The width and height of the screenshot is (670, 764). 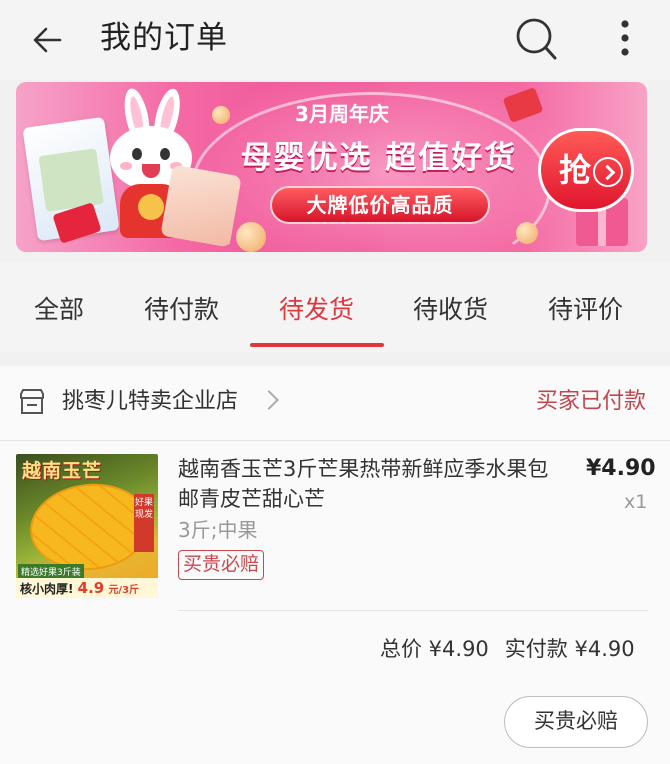 I want to click on product-image-unit: 元/3斤, so click(x=124, y=590).